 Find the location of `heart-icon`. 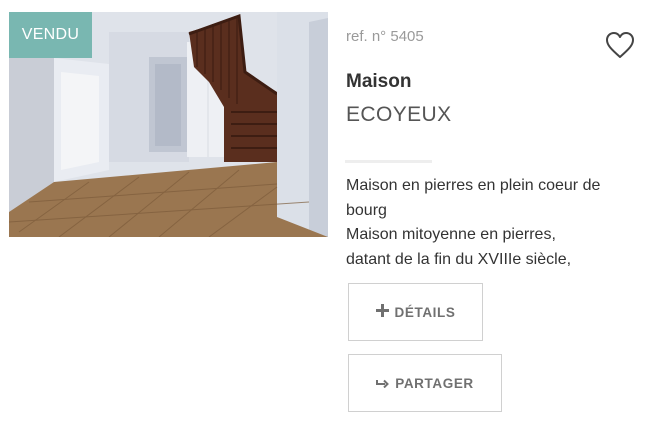

heart-icon is located at coordinates (620, 45).